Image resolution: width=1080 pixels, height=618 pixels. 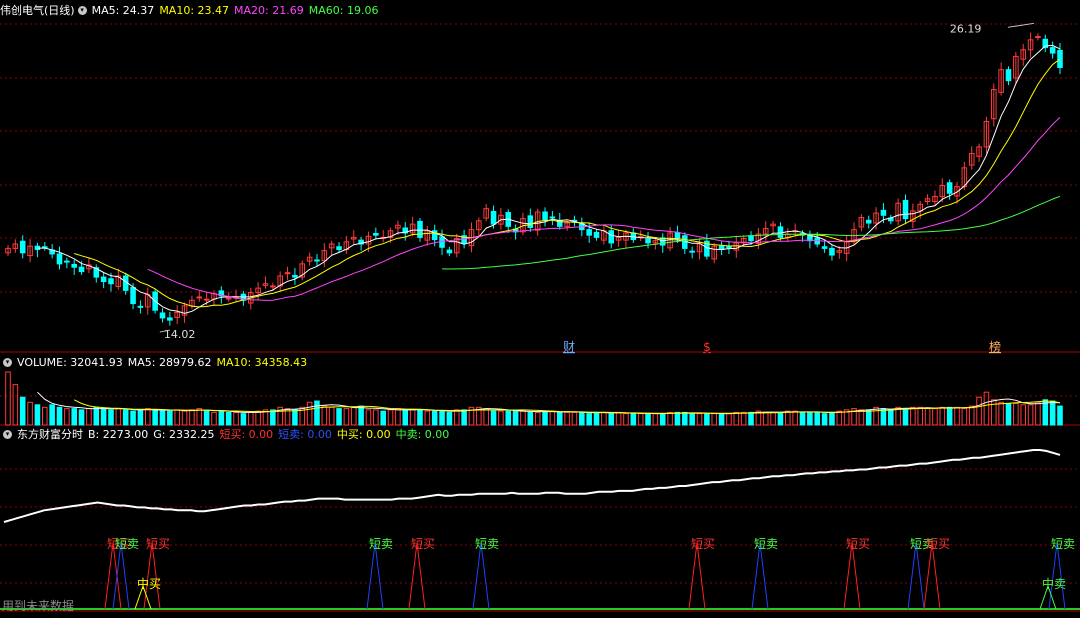 What do you see at coordinates (569, 347) in the screenshot?
I see `event-marker: 财` at bounding box center [569, 347].